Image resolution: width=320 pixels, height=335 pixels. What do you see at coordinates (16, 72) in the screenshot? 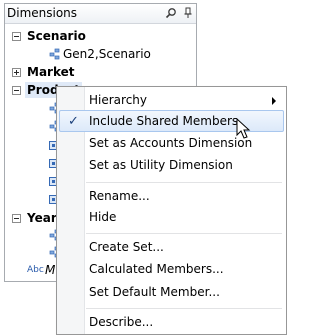
I see `expand-icon` at bounding box center [16, 72].